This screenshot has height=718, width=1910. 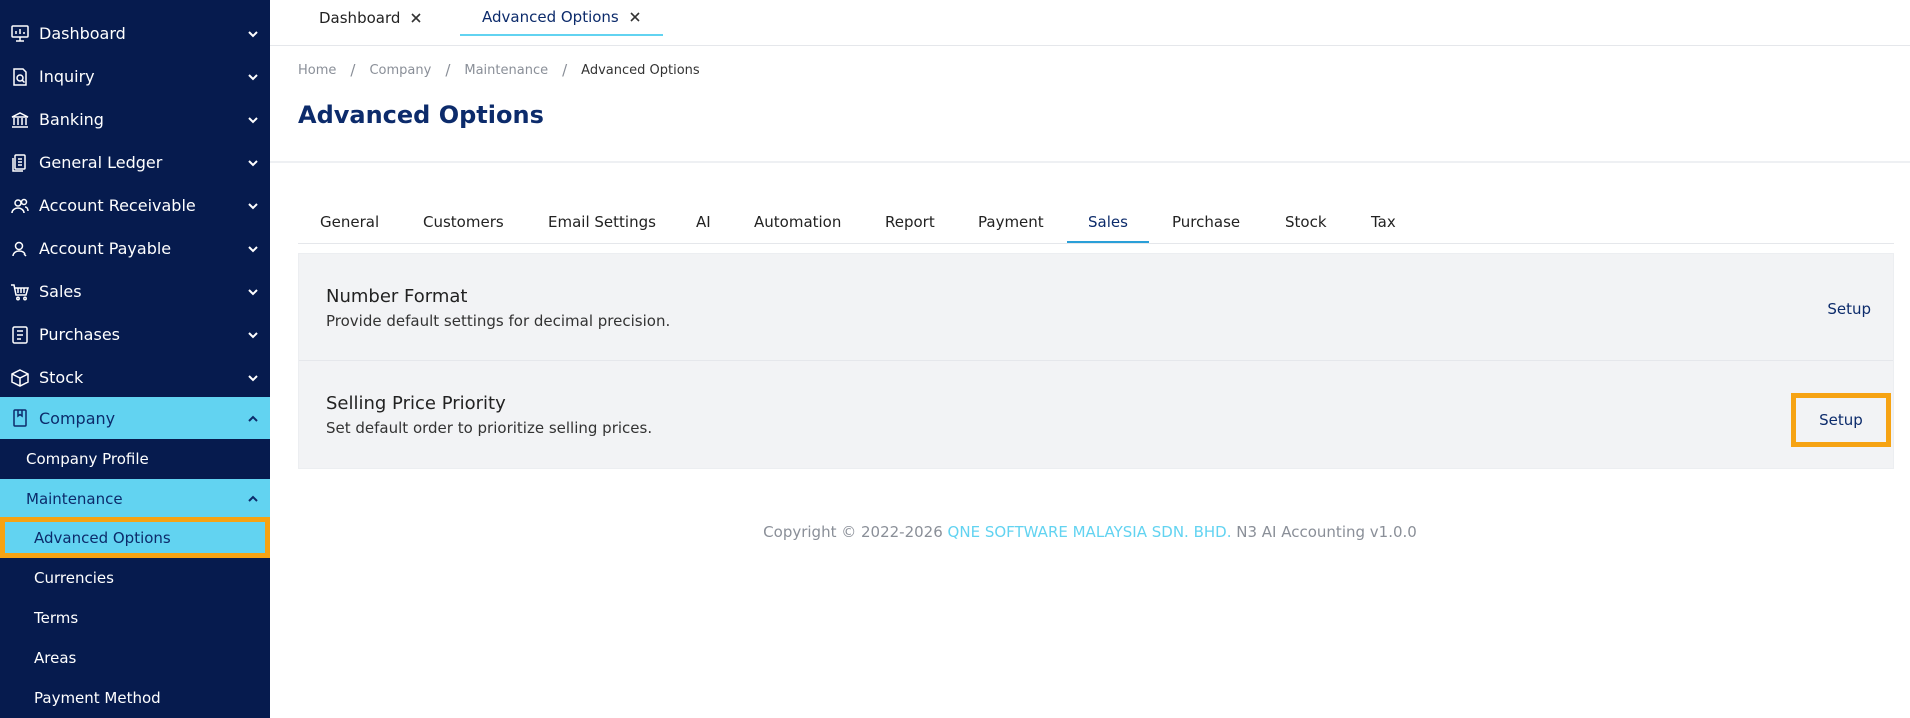 What do you see at coordinates (82, 33) in the screenshot?
I see `sidebar-item-label: Dashboard` at bounding box center [82, 33].